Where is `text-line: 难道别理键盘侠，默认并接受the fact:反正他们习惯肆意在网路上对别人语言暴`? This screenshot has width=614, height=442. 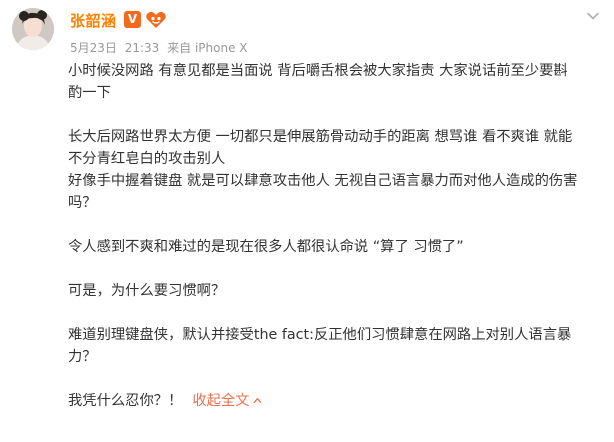
text-line: 难道别理键盘侠，默认并接受the fact:反正他们习惯肆意在网路上对别人语言暴 is located at coordinates (320, 335).